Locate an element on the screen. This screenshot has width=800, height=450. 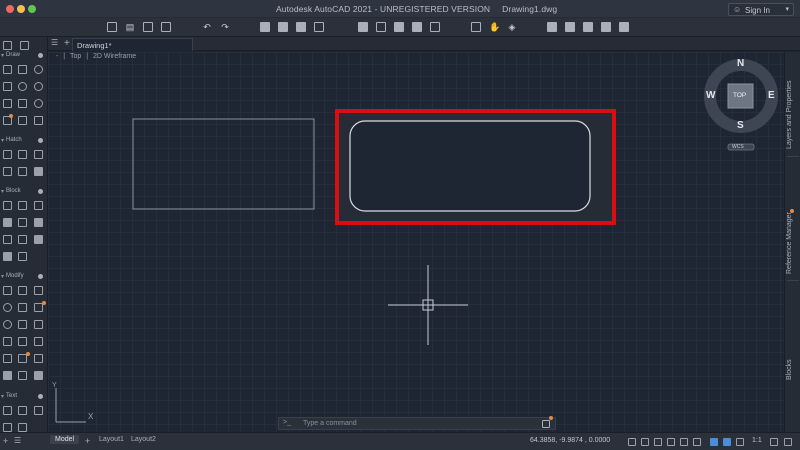
maximize-window-button is located at coordinates (32, 9).